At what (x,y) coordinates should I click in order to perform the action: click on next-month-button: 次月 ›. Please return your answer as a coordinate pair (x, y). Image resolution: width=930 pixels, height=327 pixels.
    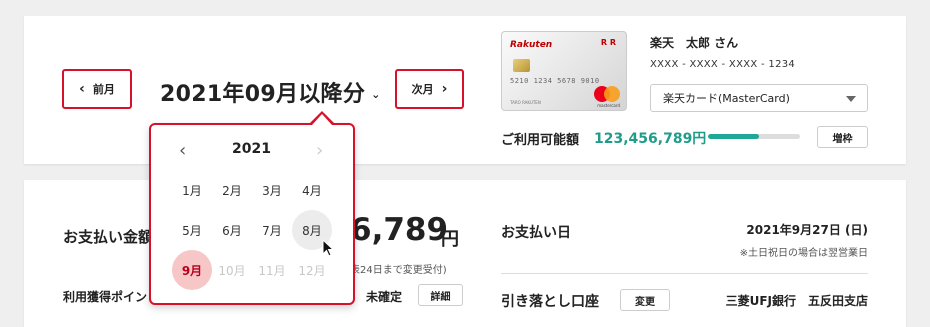
    Looking at the image, I should click on (429, 89).